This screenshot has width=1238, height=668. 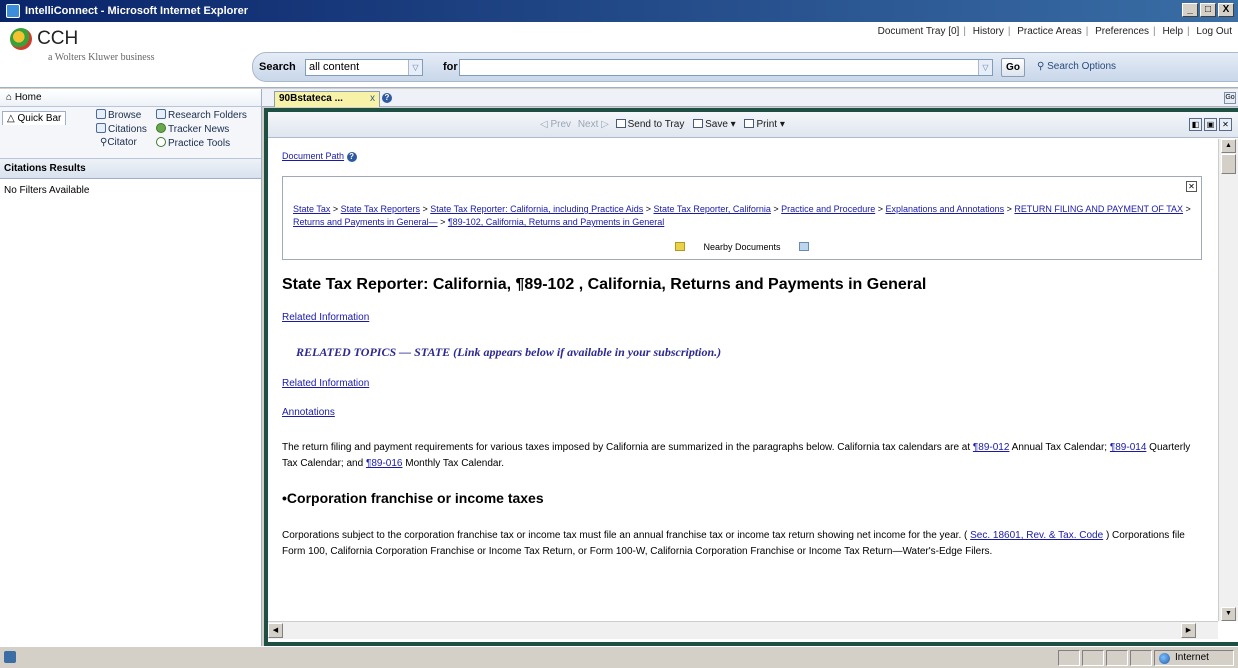 I want to click on vertical-scrollbar: ▲ ▼, so click(x=1228, y=380).